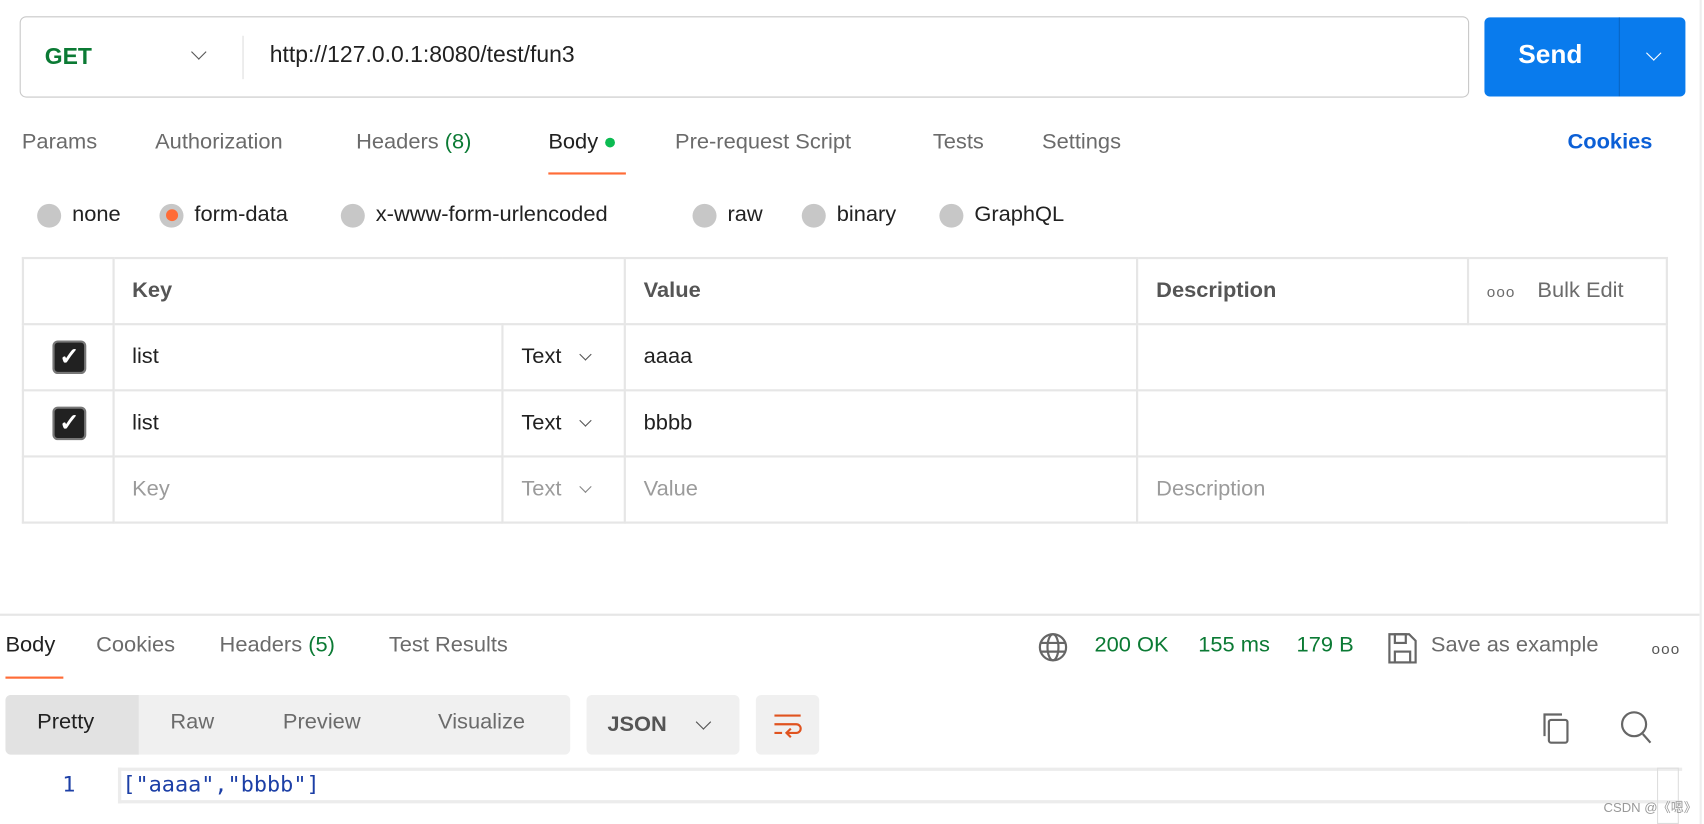 This screenshot has height=824, width=1704. What do you see at coordinates (448, 645) in the screenshot?
I see `response-tab-test-results: Test Results` at bounding box center [448, 645].